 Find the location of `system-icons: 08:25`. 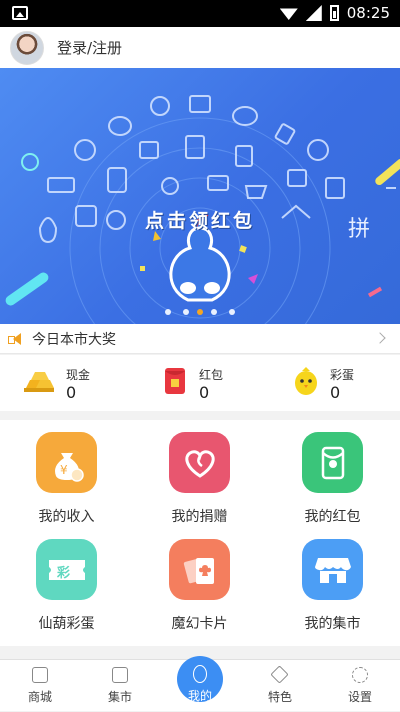

system-icons: 08:25 is located at coordinates (334, 13).